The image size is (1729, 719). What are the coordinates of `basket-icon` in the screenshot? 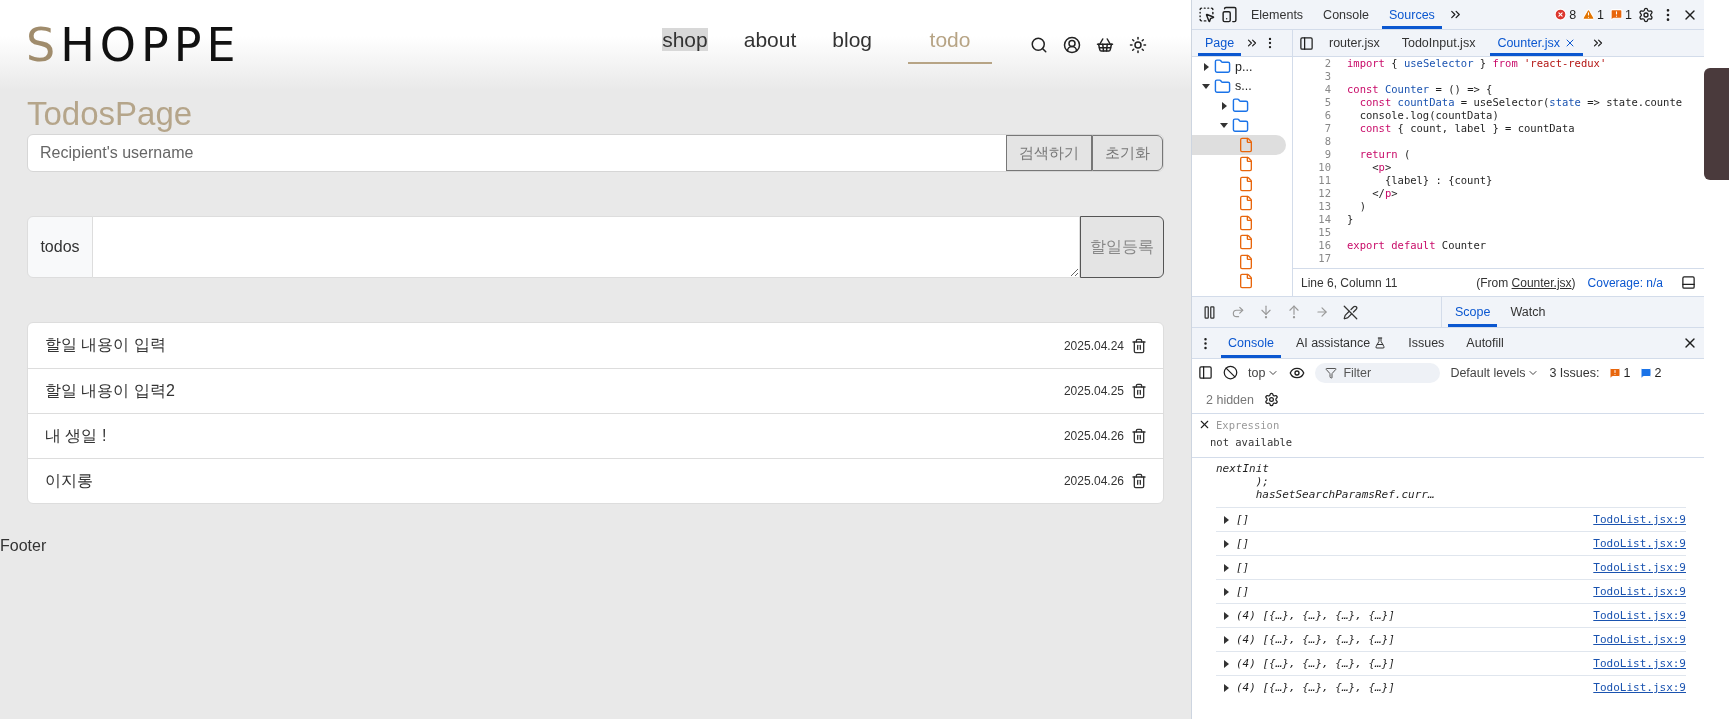 It's located at (1105, 45).